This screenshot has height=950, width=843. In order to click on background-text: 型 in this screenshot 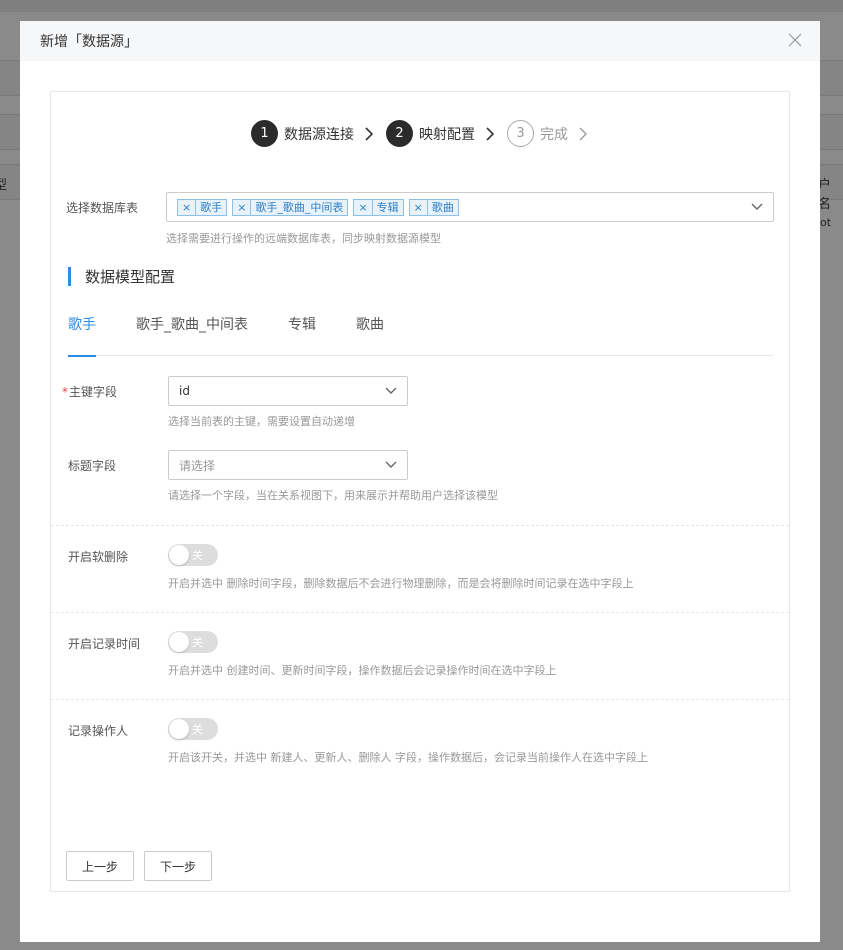, I will do `click(4, 185)`.